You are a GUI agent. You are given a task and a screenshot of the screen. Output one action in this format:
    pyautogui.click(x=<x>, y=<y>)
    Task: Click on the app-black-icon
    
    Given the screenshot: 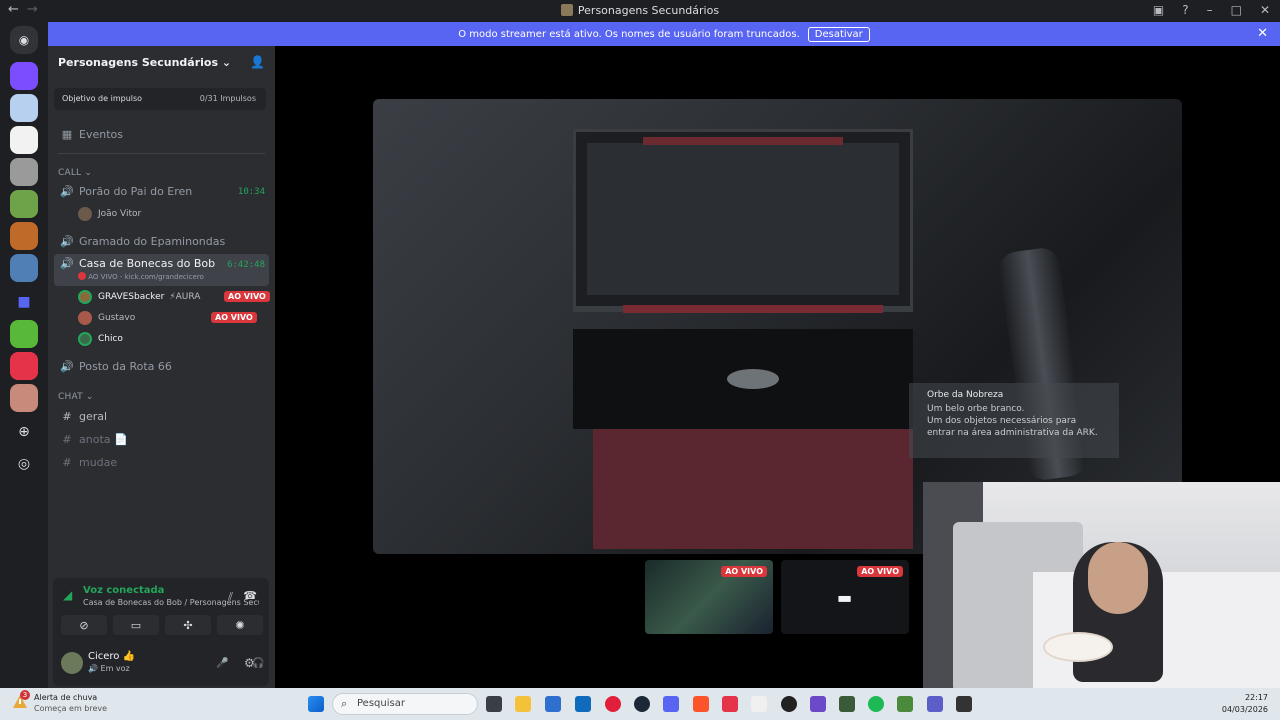 What is the action you would take?
    pyautogui.click(x=789, y=704)
    